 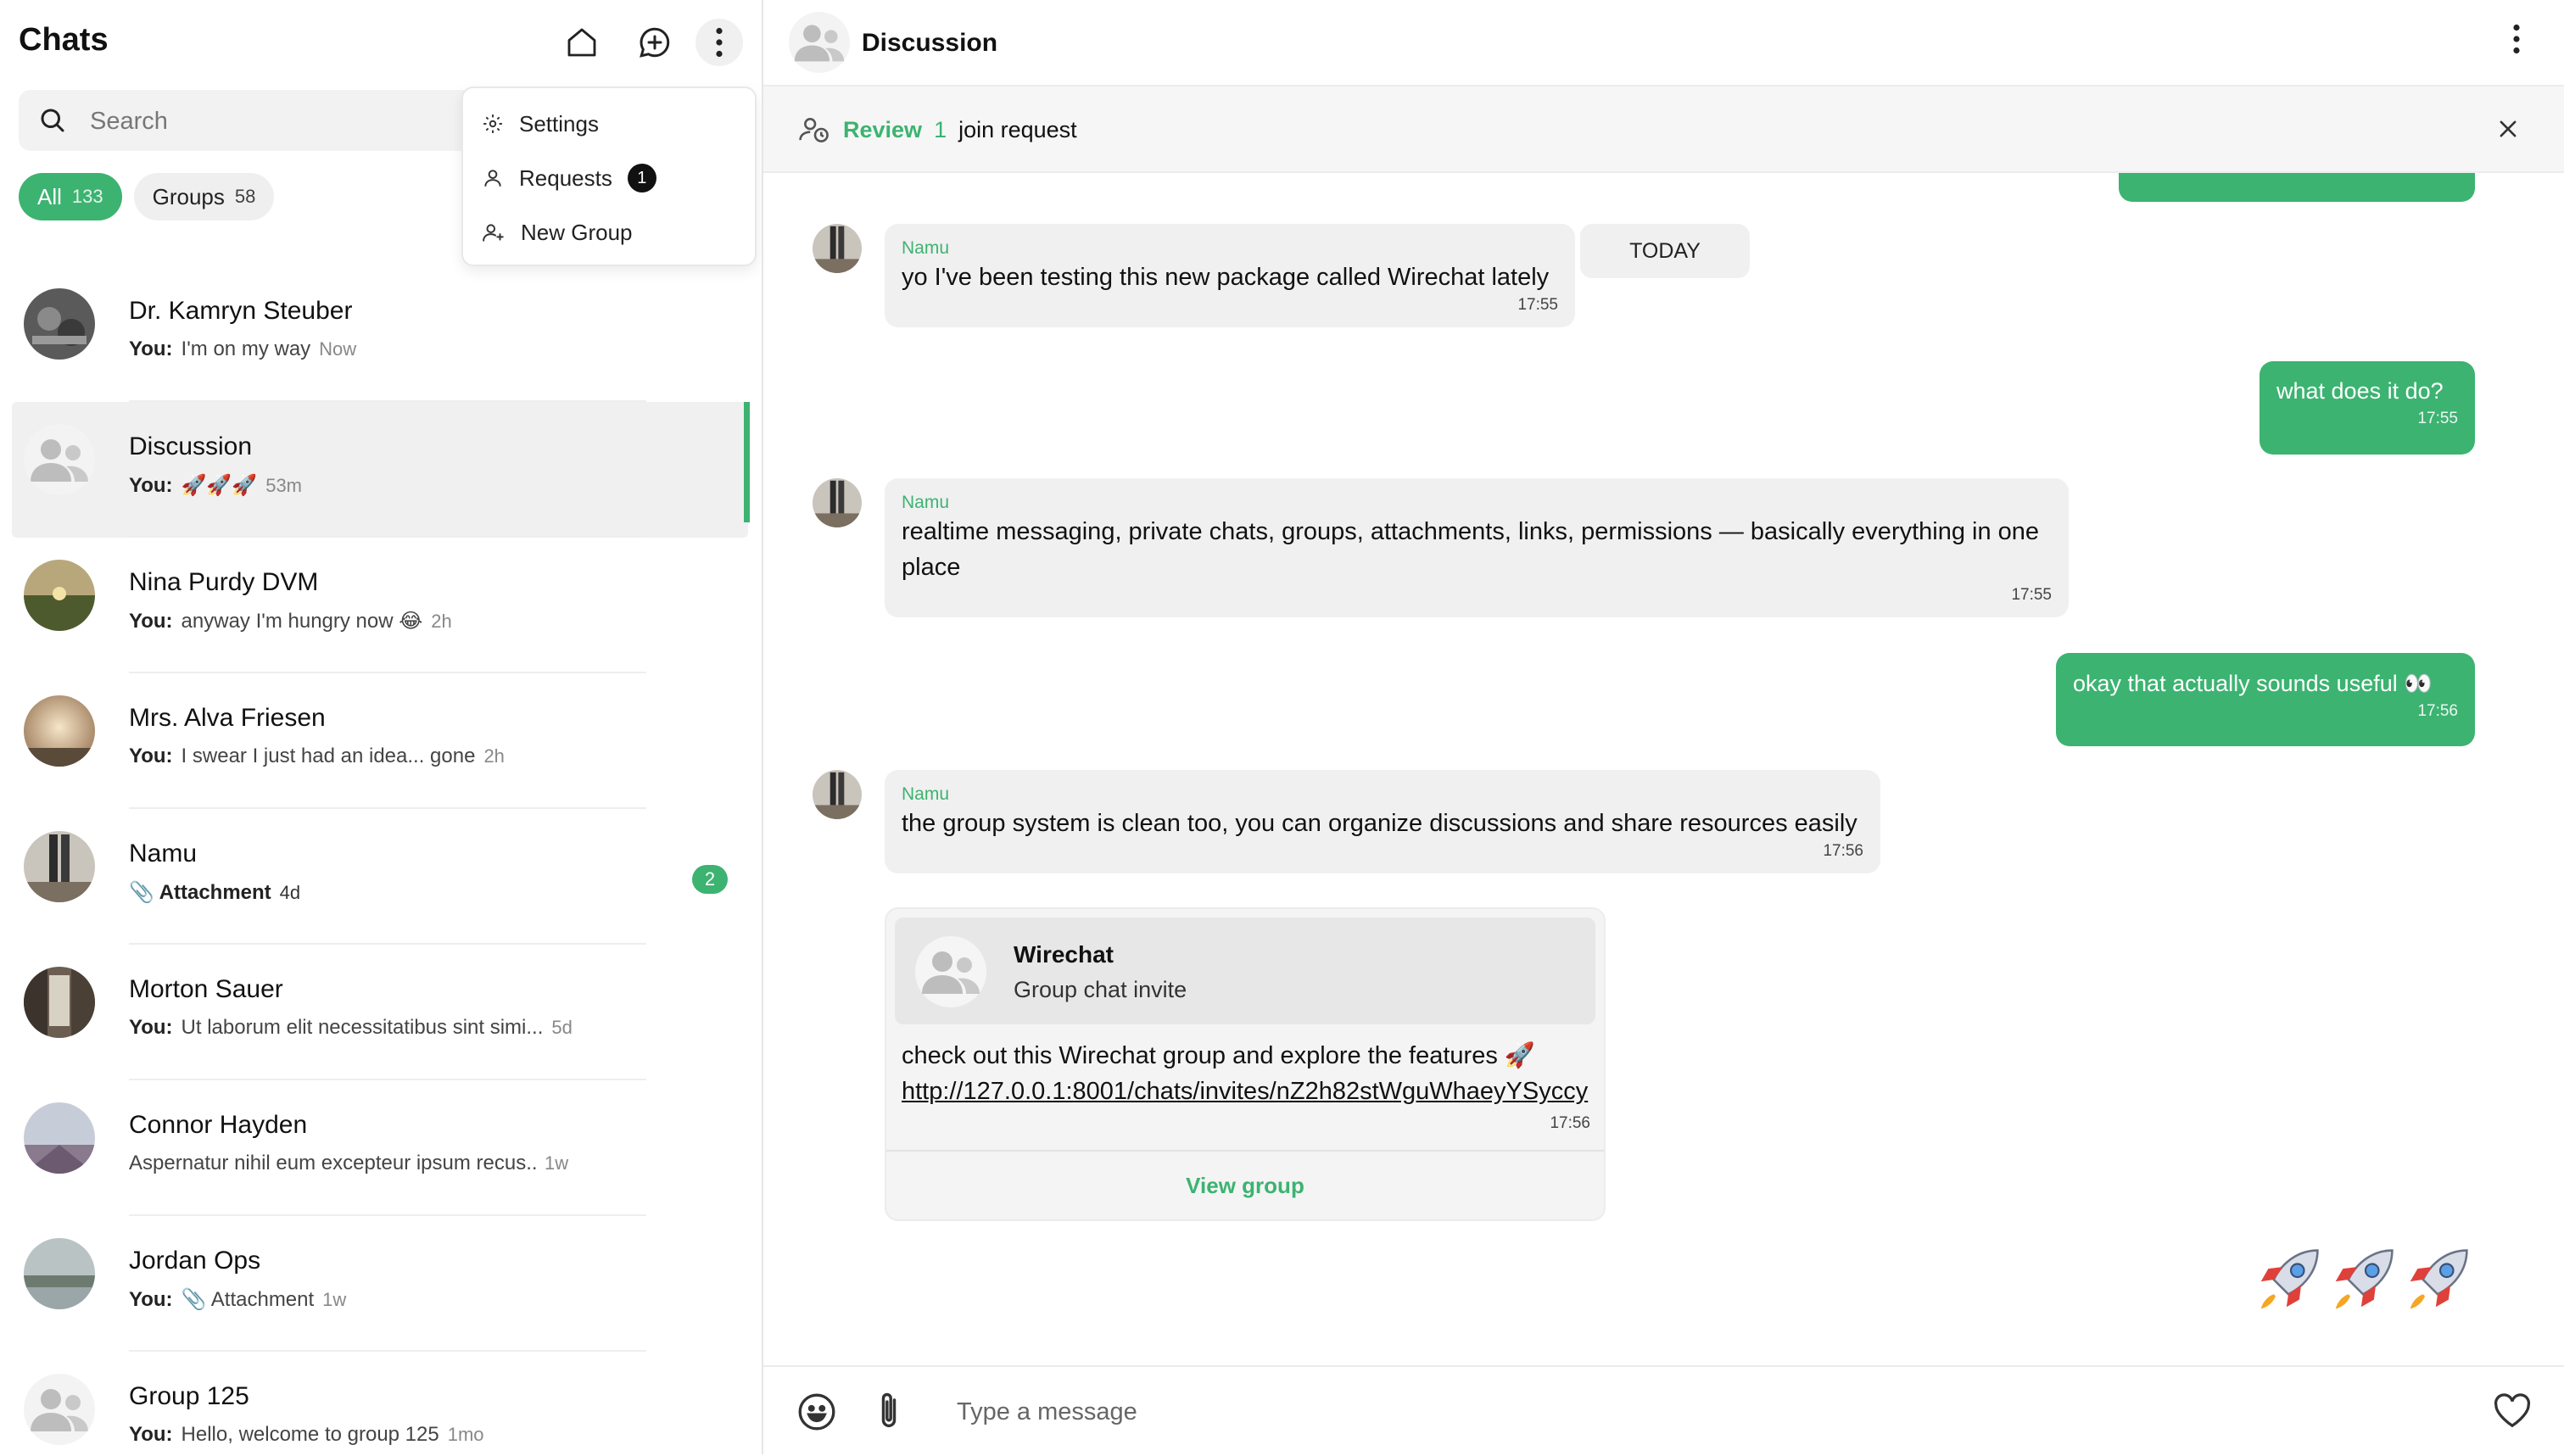 I want to click on paperclip-icon, so click(x=889, y=1410).